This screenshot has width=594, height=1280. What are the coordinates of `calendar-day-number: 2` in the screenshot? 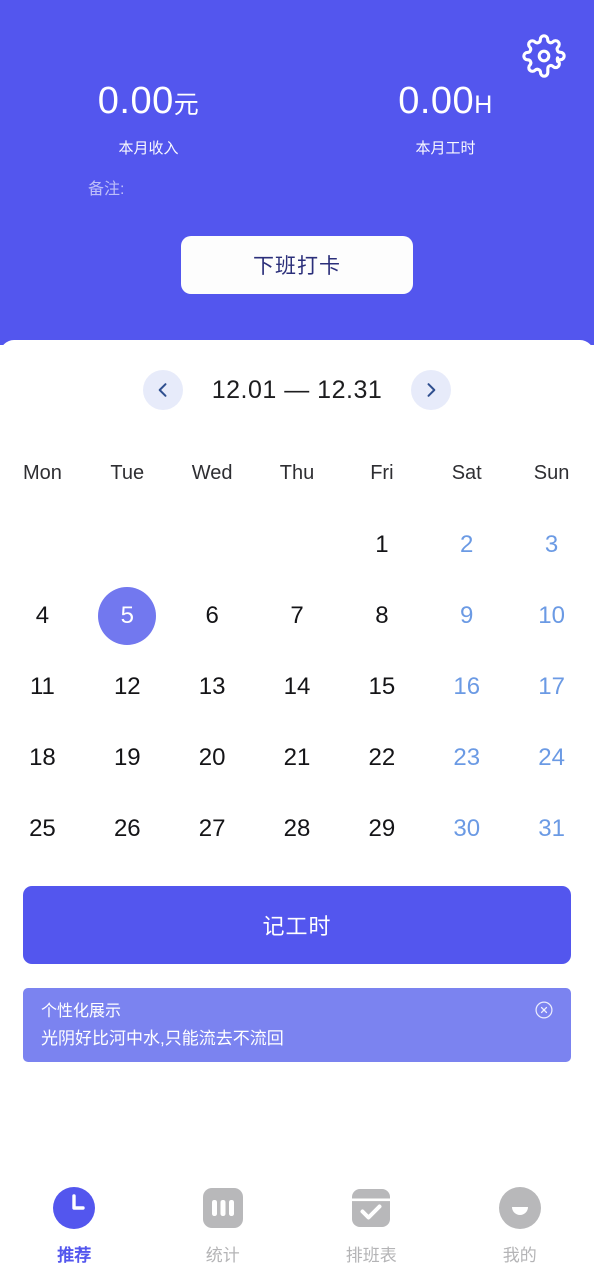 It's located at (467, 544).